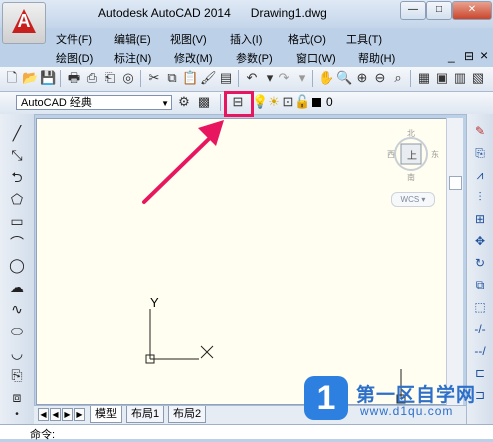  Describe the element at coordinates (172, 78) in the screenshot. I see `copy-icon: ⧉` at that location.